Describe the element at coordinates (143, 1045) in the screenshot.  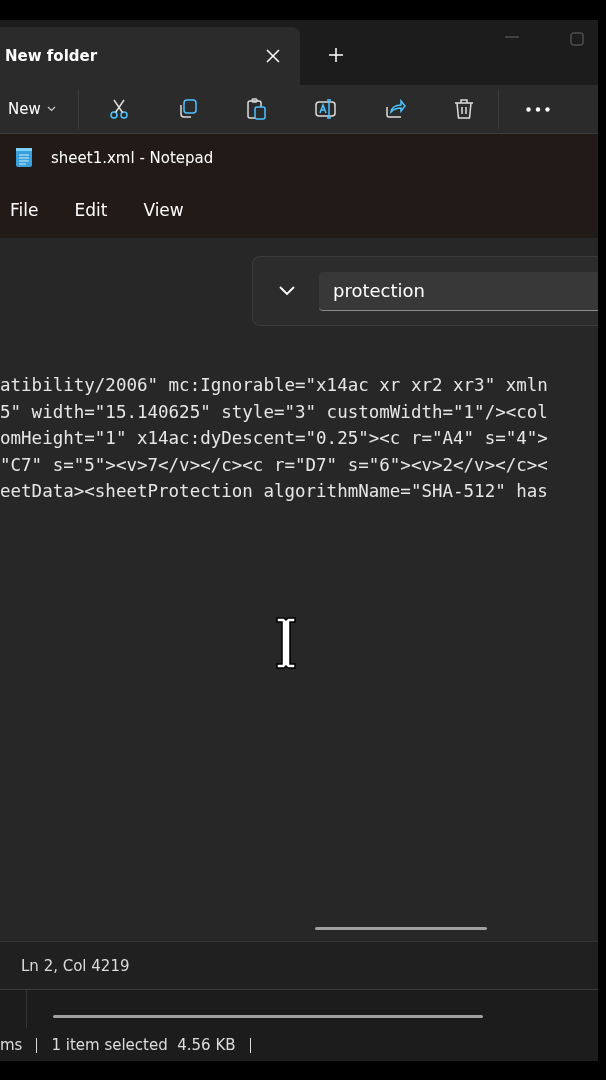
I see `status-text: 1 item selected 4.56 KB` at that location.